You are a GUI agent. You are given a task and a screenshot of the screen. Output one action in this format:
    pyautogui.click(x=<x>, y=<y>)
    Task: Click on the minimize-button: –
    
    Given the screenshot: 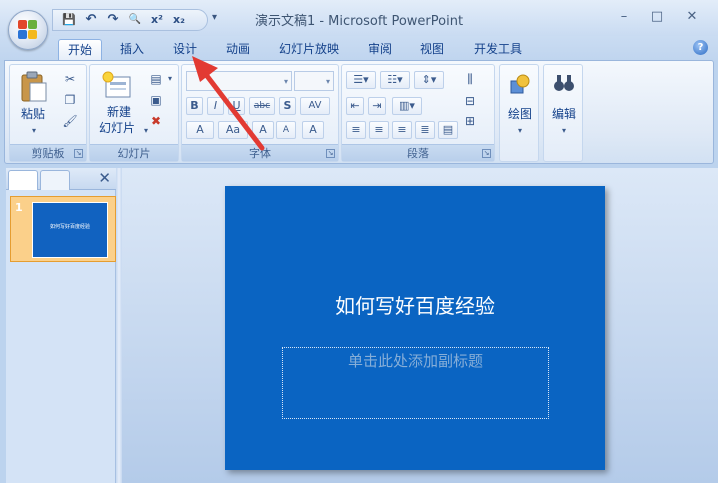 What is the action you would take?
    pyautogui.click(x=624, y=17)
    